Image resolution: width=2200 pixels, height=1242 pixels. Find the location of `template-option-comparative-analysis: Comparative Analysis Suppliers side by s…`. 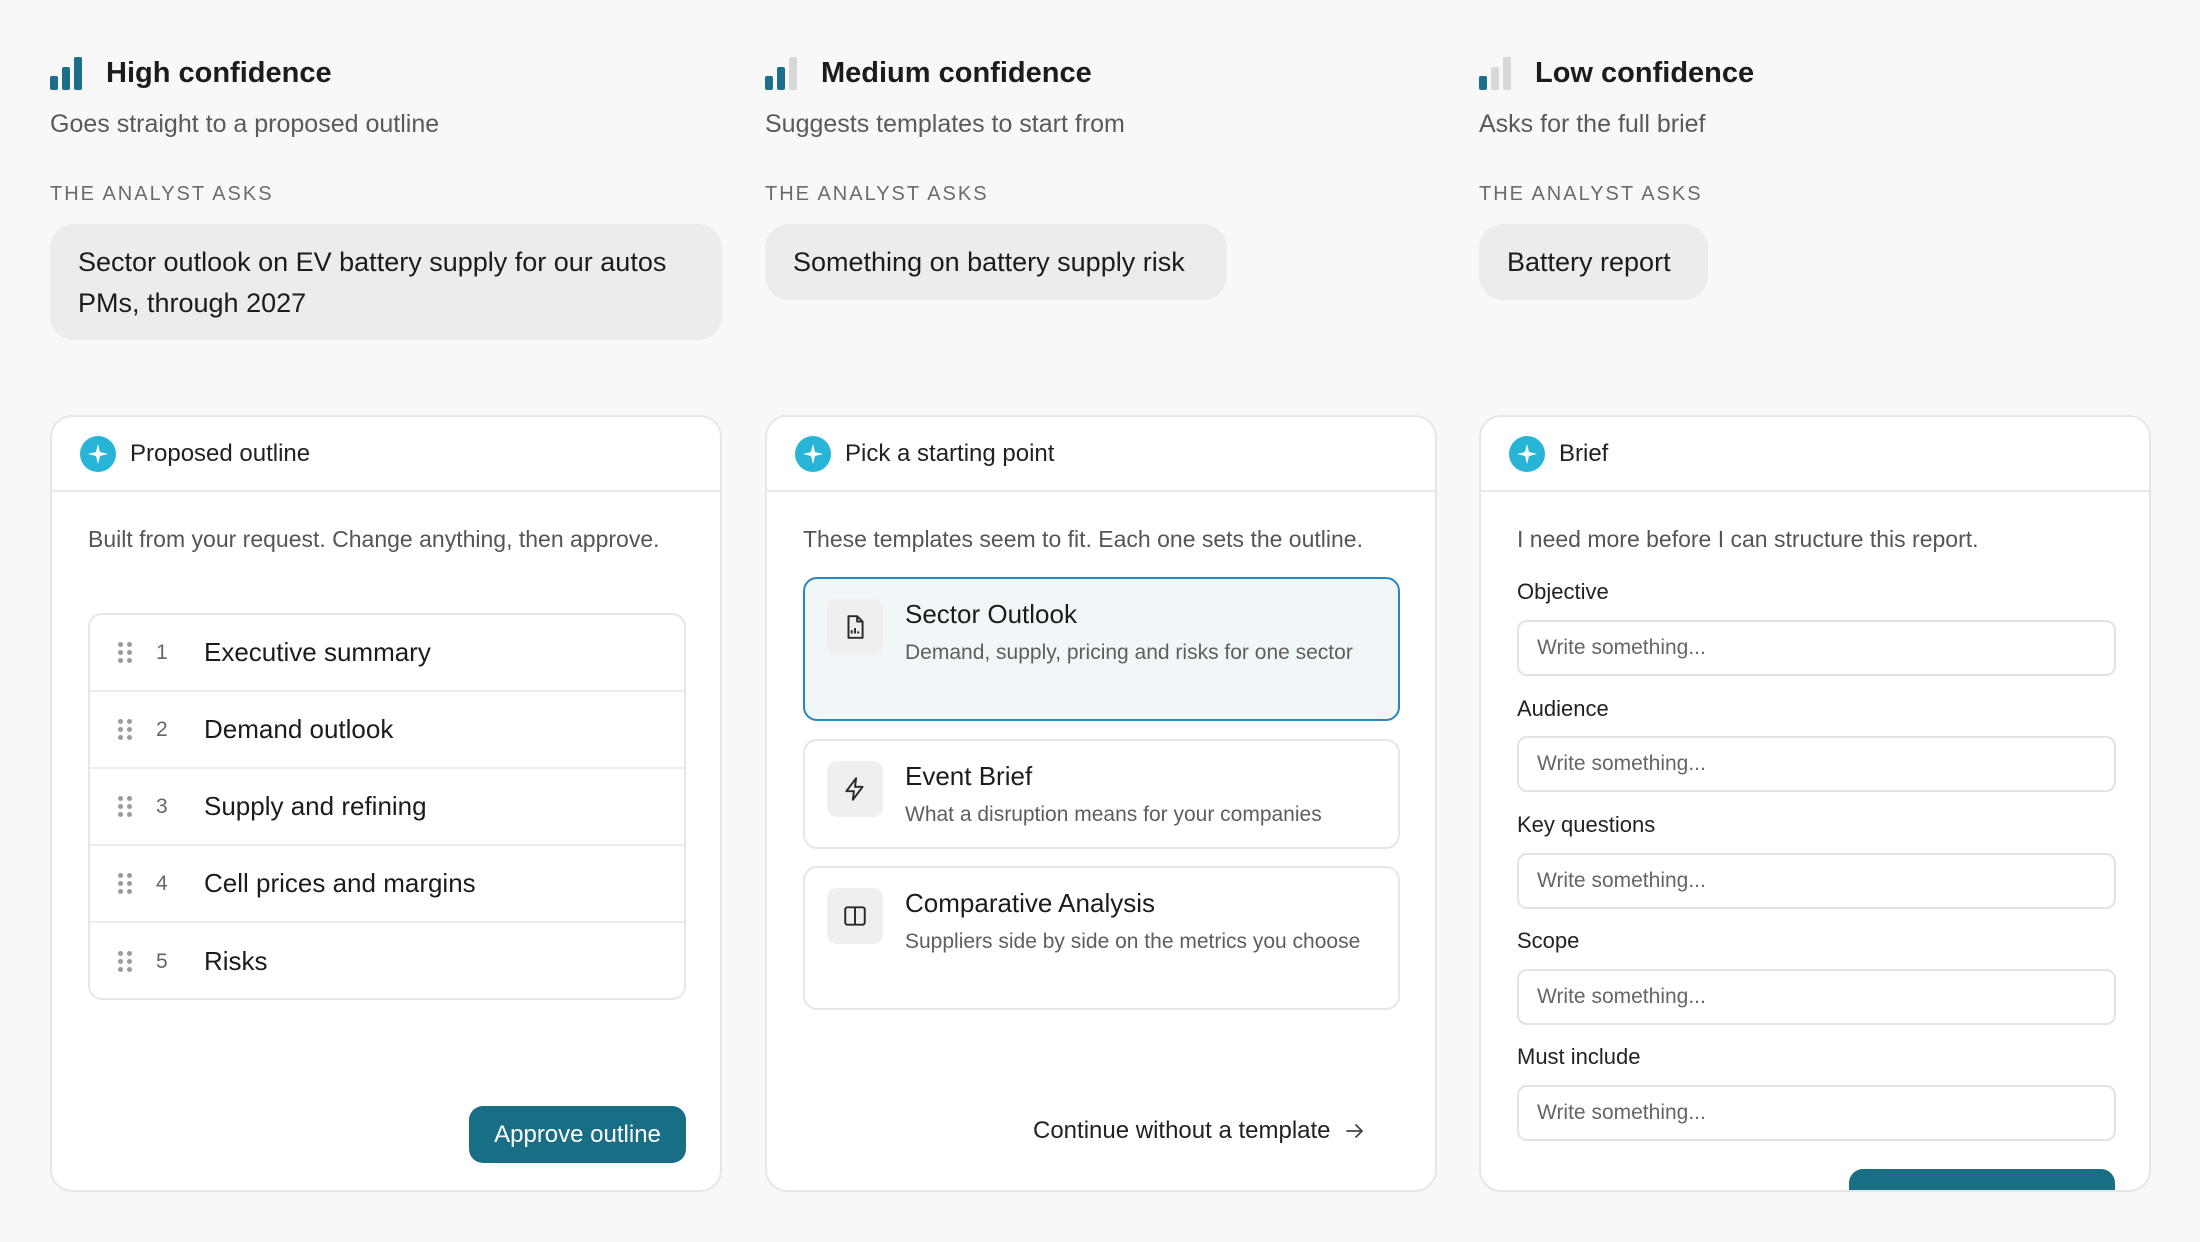

template-option-comparative-analysis: Comparative Analysis Suppliers side by s… is located at coordinates (1101, 938).